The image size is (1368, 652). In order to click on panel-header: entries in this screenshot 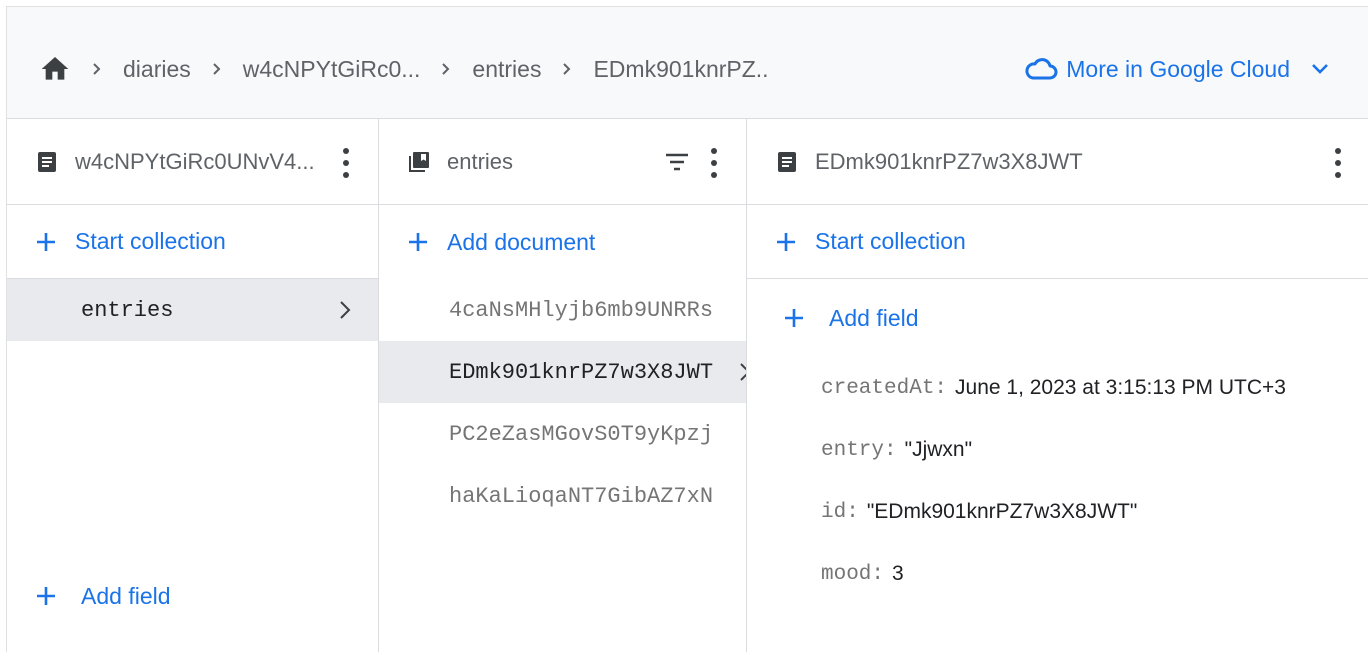, I will do `click(562, 162)`.